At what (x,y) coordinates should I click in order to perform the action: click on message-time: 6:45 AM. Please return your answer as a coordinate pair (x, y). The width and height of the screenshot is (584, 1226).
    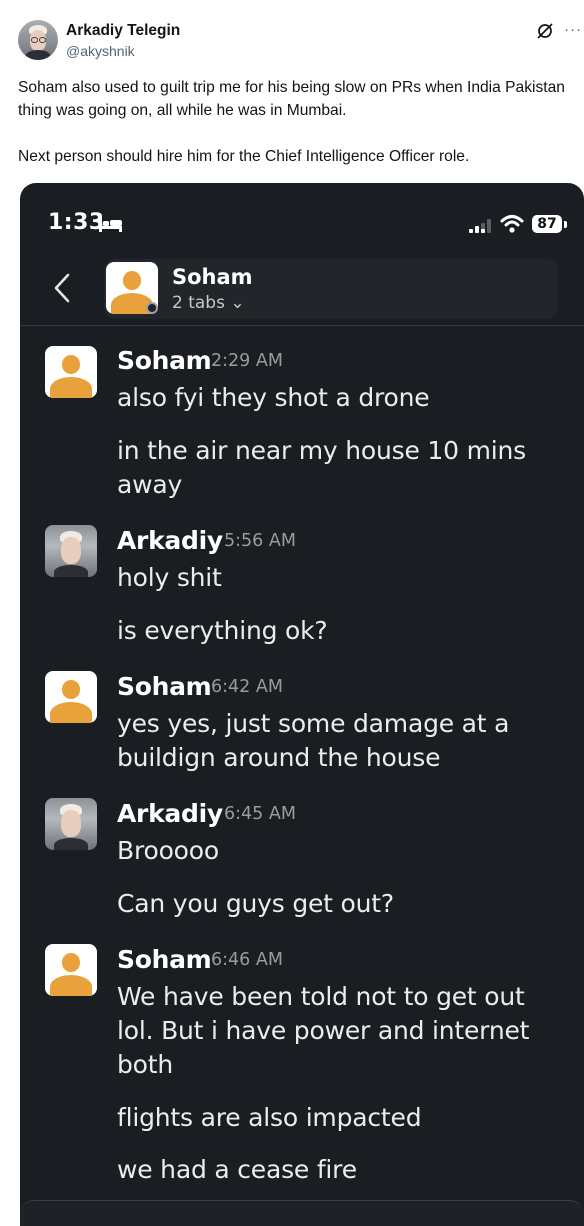
    Looking at the image, I should click on (260, 814).